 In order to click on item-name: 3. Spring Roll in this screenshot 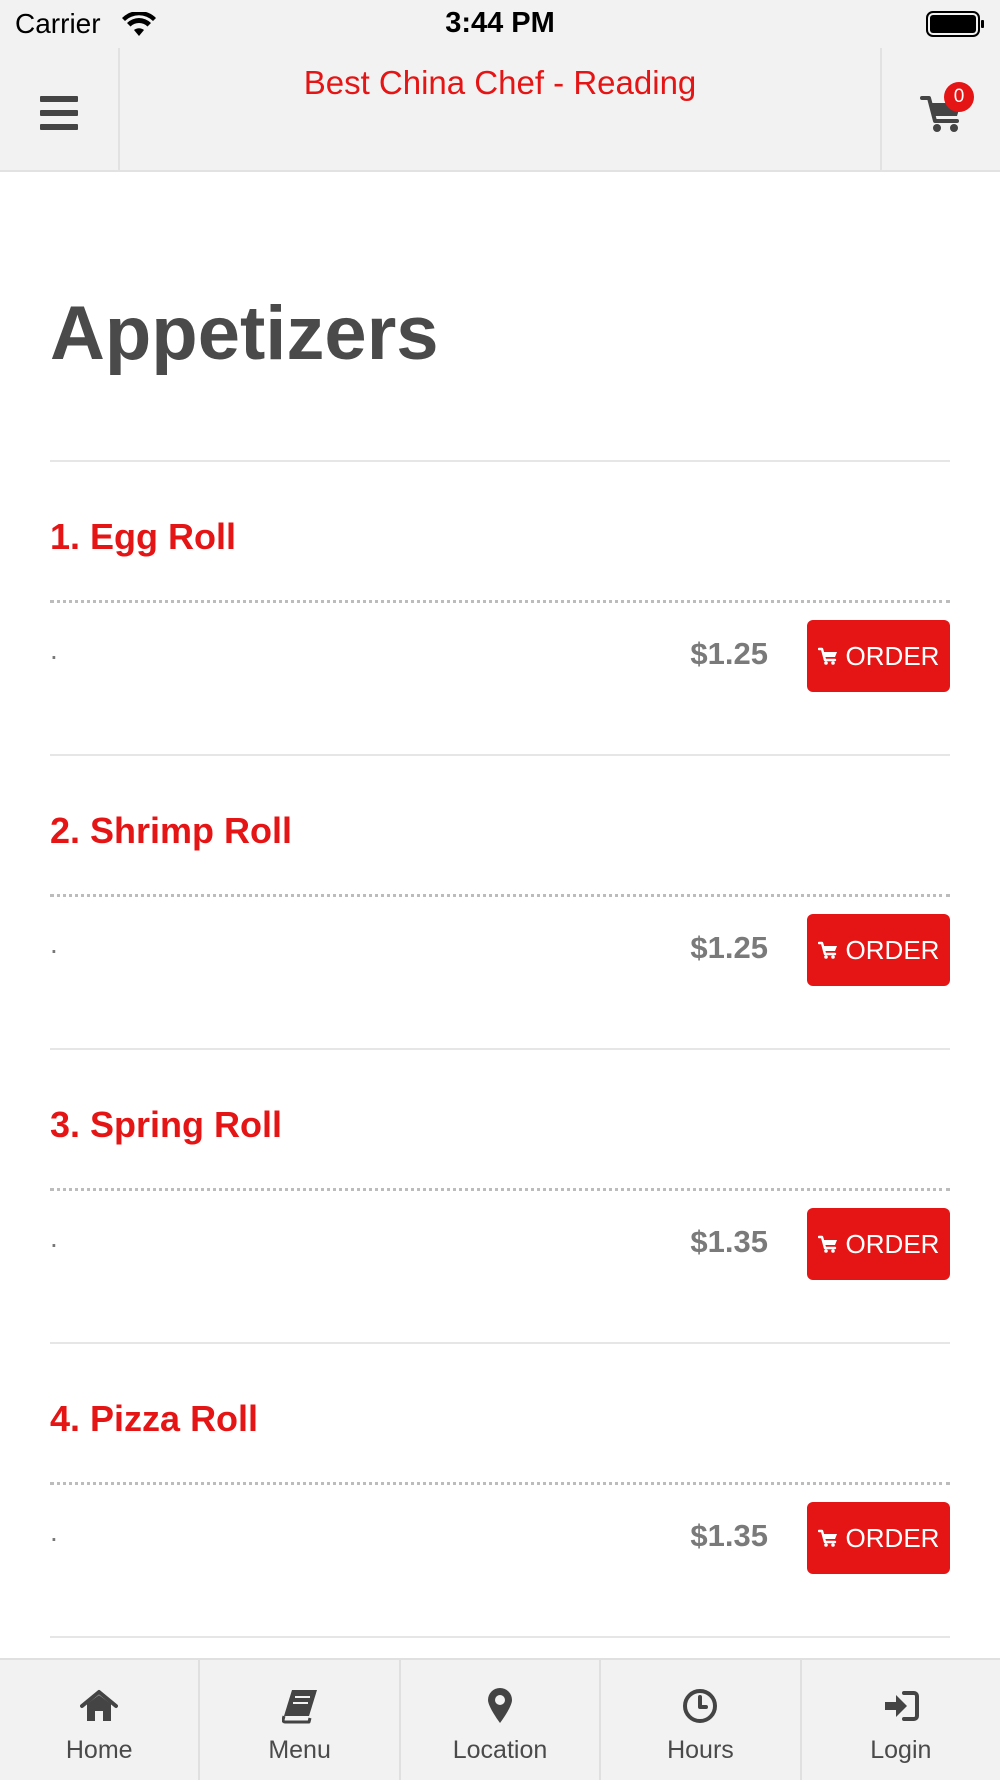, I will do `click(166, 1125)`.